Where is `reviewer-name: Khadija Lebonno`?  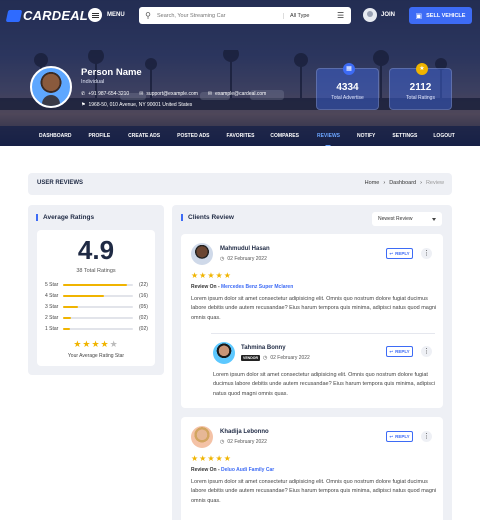
reviewer-name: Khadija Lebonno is located at coordinates (244, 432).